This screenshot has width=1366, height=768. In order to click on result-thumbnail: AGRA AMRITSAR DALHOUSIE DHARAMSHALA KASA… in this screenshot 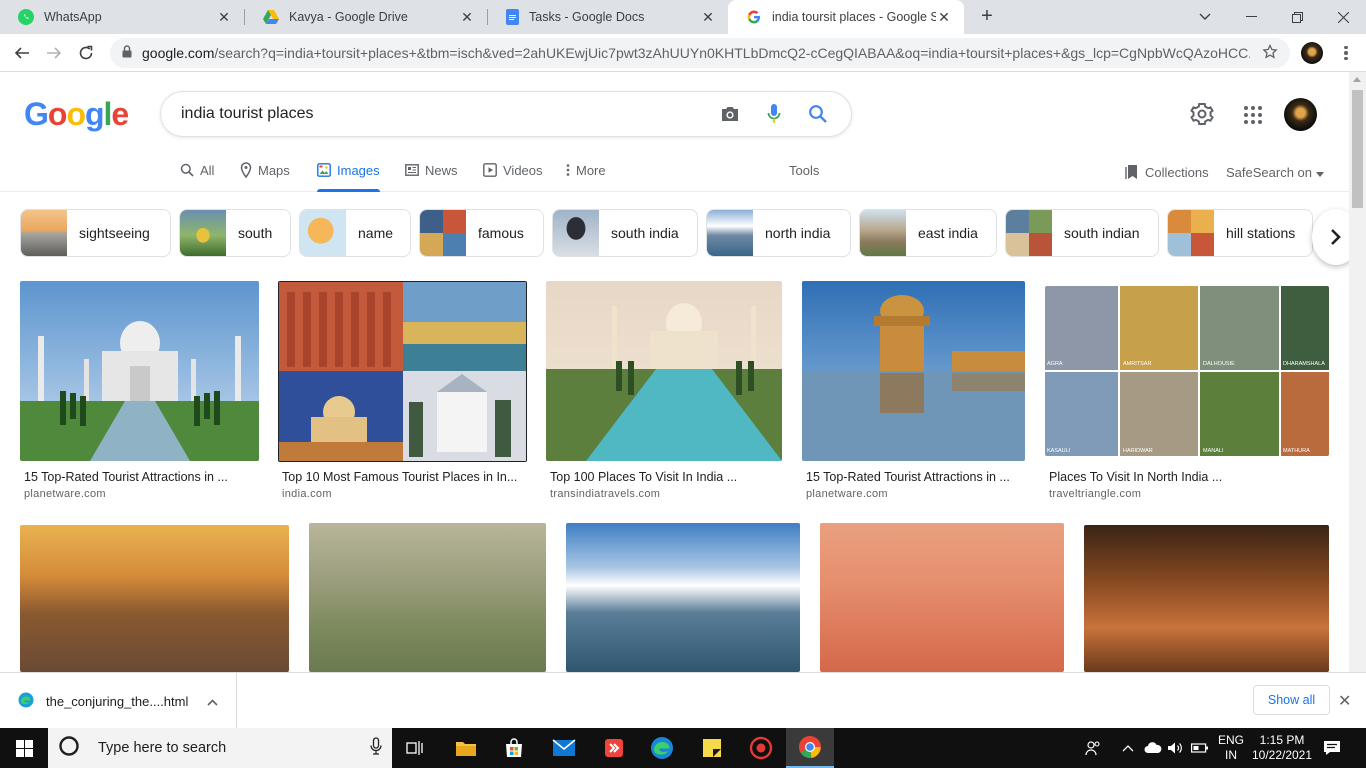, I will do `click(1187, 371)`.